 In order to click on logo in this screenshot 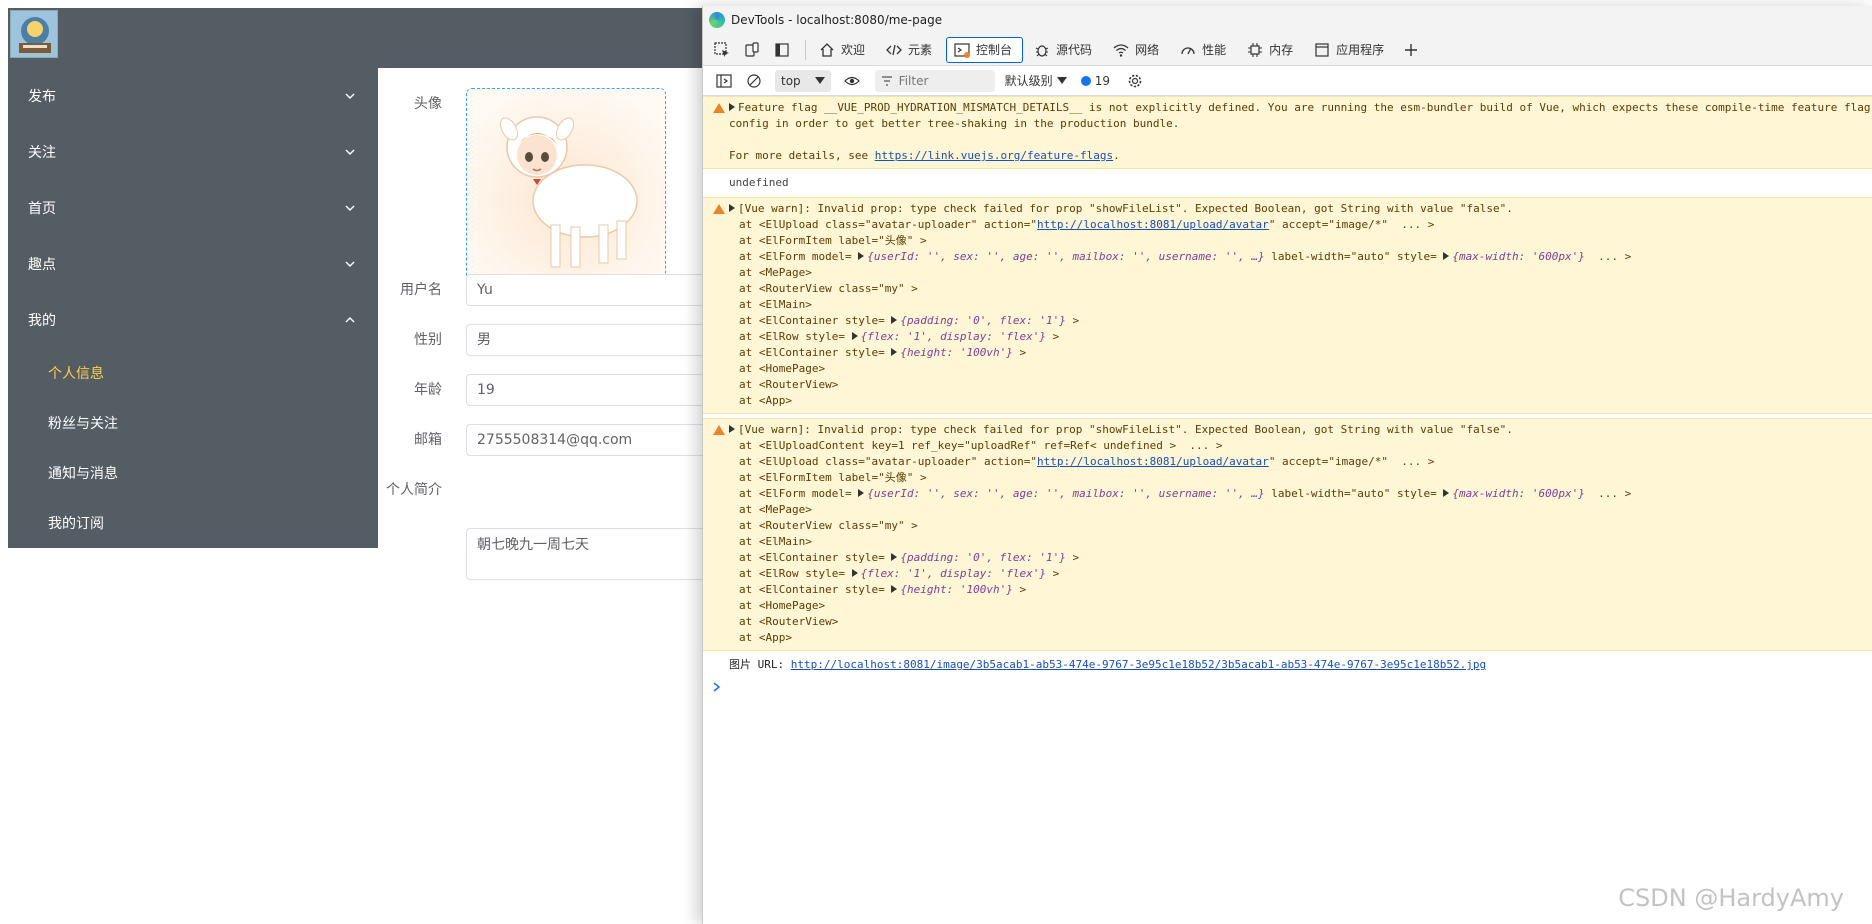, I will do `click(34, 34)`.